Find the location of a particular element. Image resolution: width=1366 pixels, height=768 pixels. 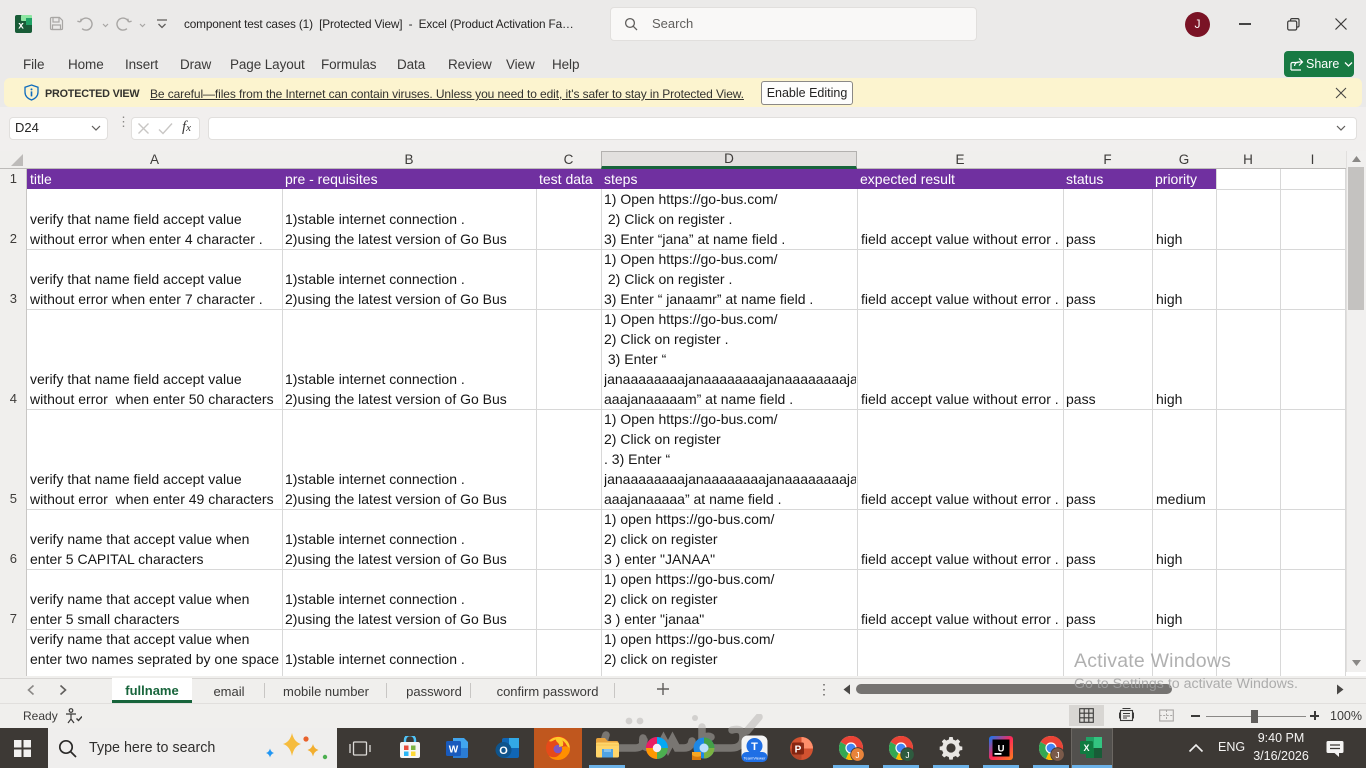

svg-text: X is located at coordinates (1086, 748).